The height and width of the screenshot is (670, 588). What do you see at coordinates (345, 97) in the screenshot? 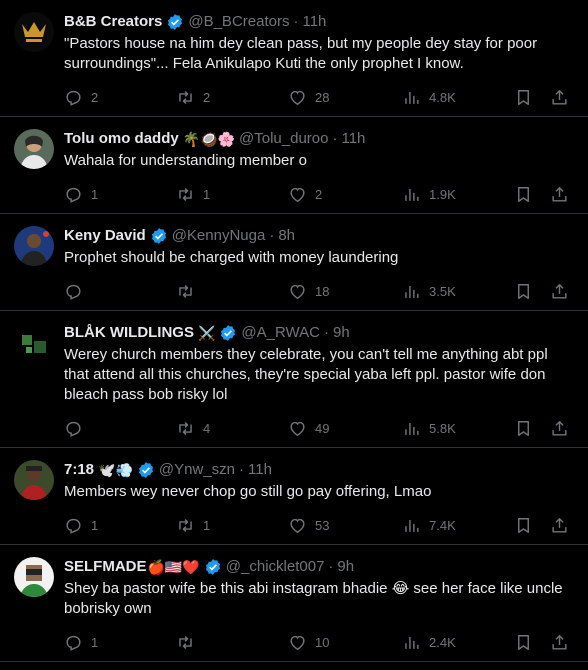
I see `like-button: 28` at bounding box center [345, 97].